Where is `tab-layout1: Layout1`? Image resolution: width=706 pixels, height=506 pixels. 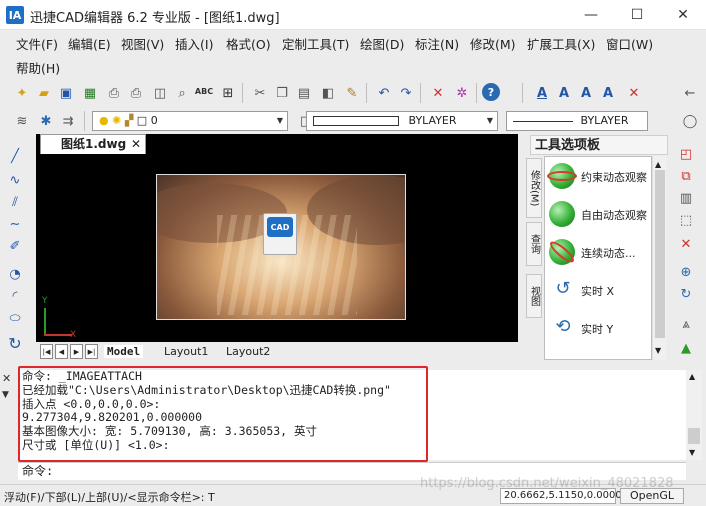
tab-layout1: Layout1 is located at coordinates (186, 351).